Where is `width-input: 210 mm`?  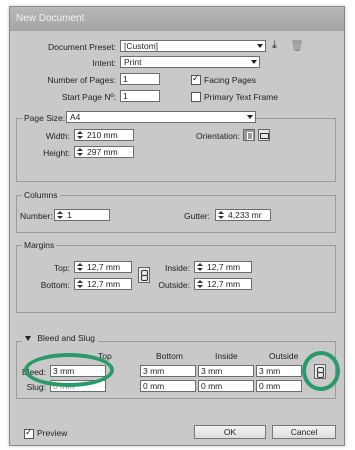 width-input: 210 mm is located at coordinates (104, 135).